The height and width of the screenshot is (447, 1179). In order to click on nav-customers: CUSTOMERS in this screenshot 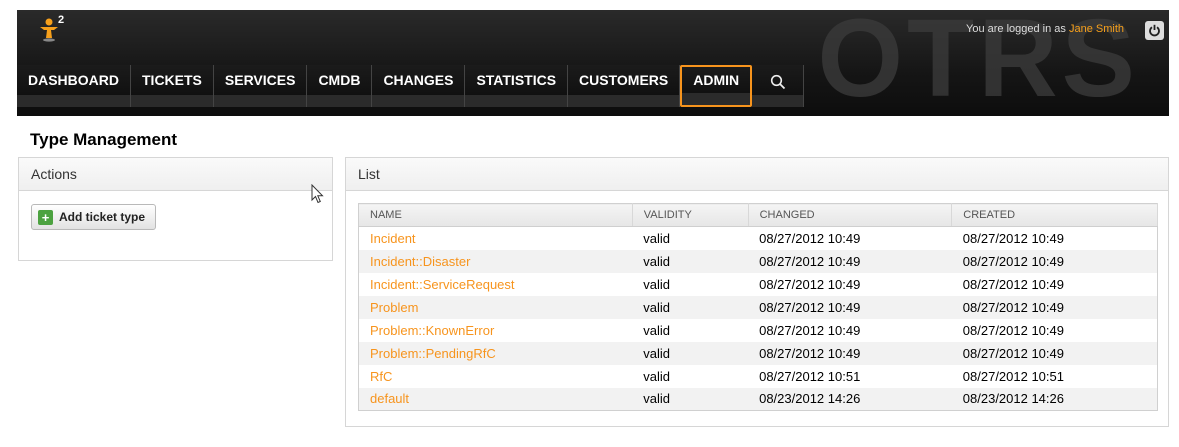, I will do `click(624, 86)`.